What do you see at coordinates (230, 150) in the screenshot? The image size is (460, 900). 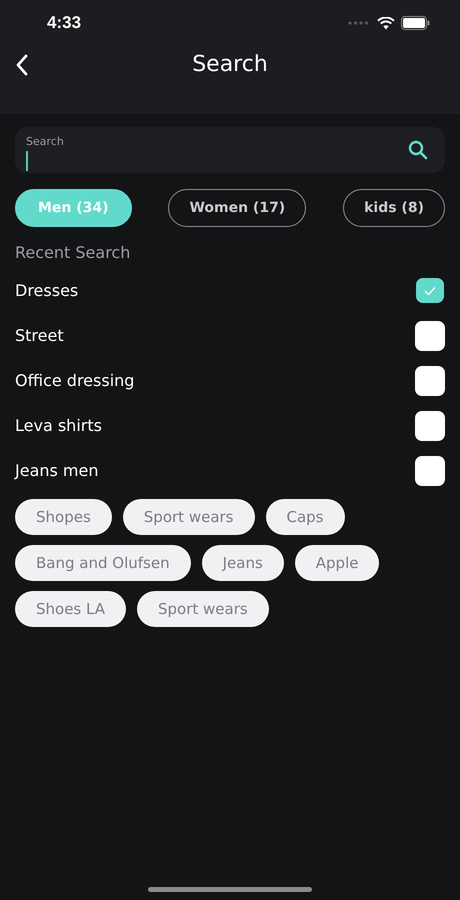 I see `search-field: Search` at bounding box center [230, 150].